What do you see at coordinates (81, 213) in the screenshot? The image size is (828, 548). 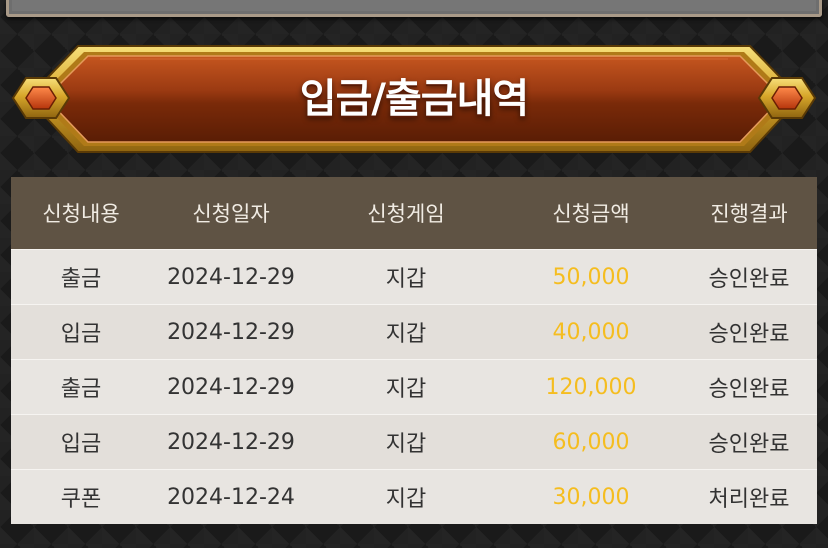 I see `column-header-type: 신청내용` at bounding box center [81, 213].